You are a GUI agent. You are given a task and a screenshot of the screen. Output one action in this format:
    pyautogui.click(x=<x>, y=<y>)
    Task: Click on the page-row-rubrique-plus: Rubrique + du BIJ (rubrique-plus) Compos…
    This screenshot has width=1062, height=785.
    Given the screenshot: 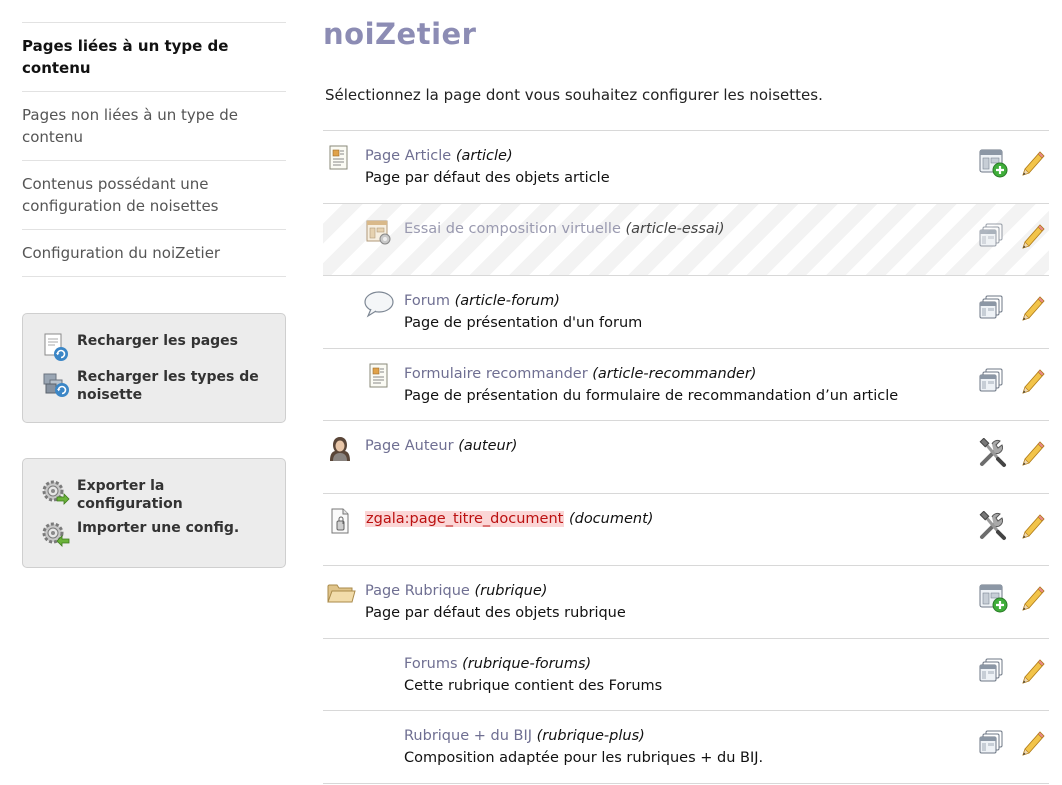 What is the action you would take?
    pyautogui.click(x=686, y=747)
    